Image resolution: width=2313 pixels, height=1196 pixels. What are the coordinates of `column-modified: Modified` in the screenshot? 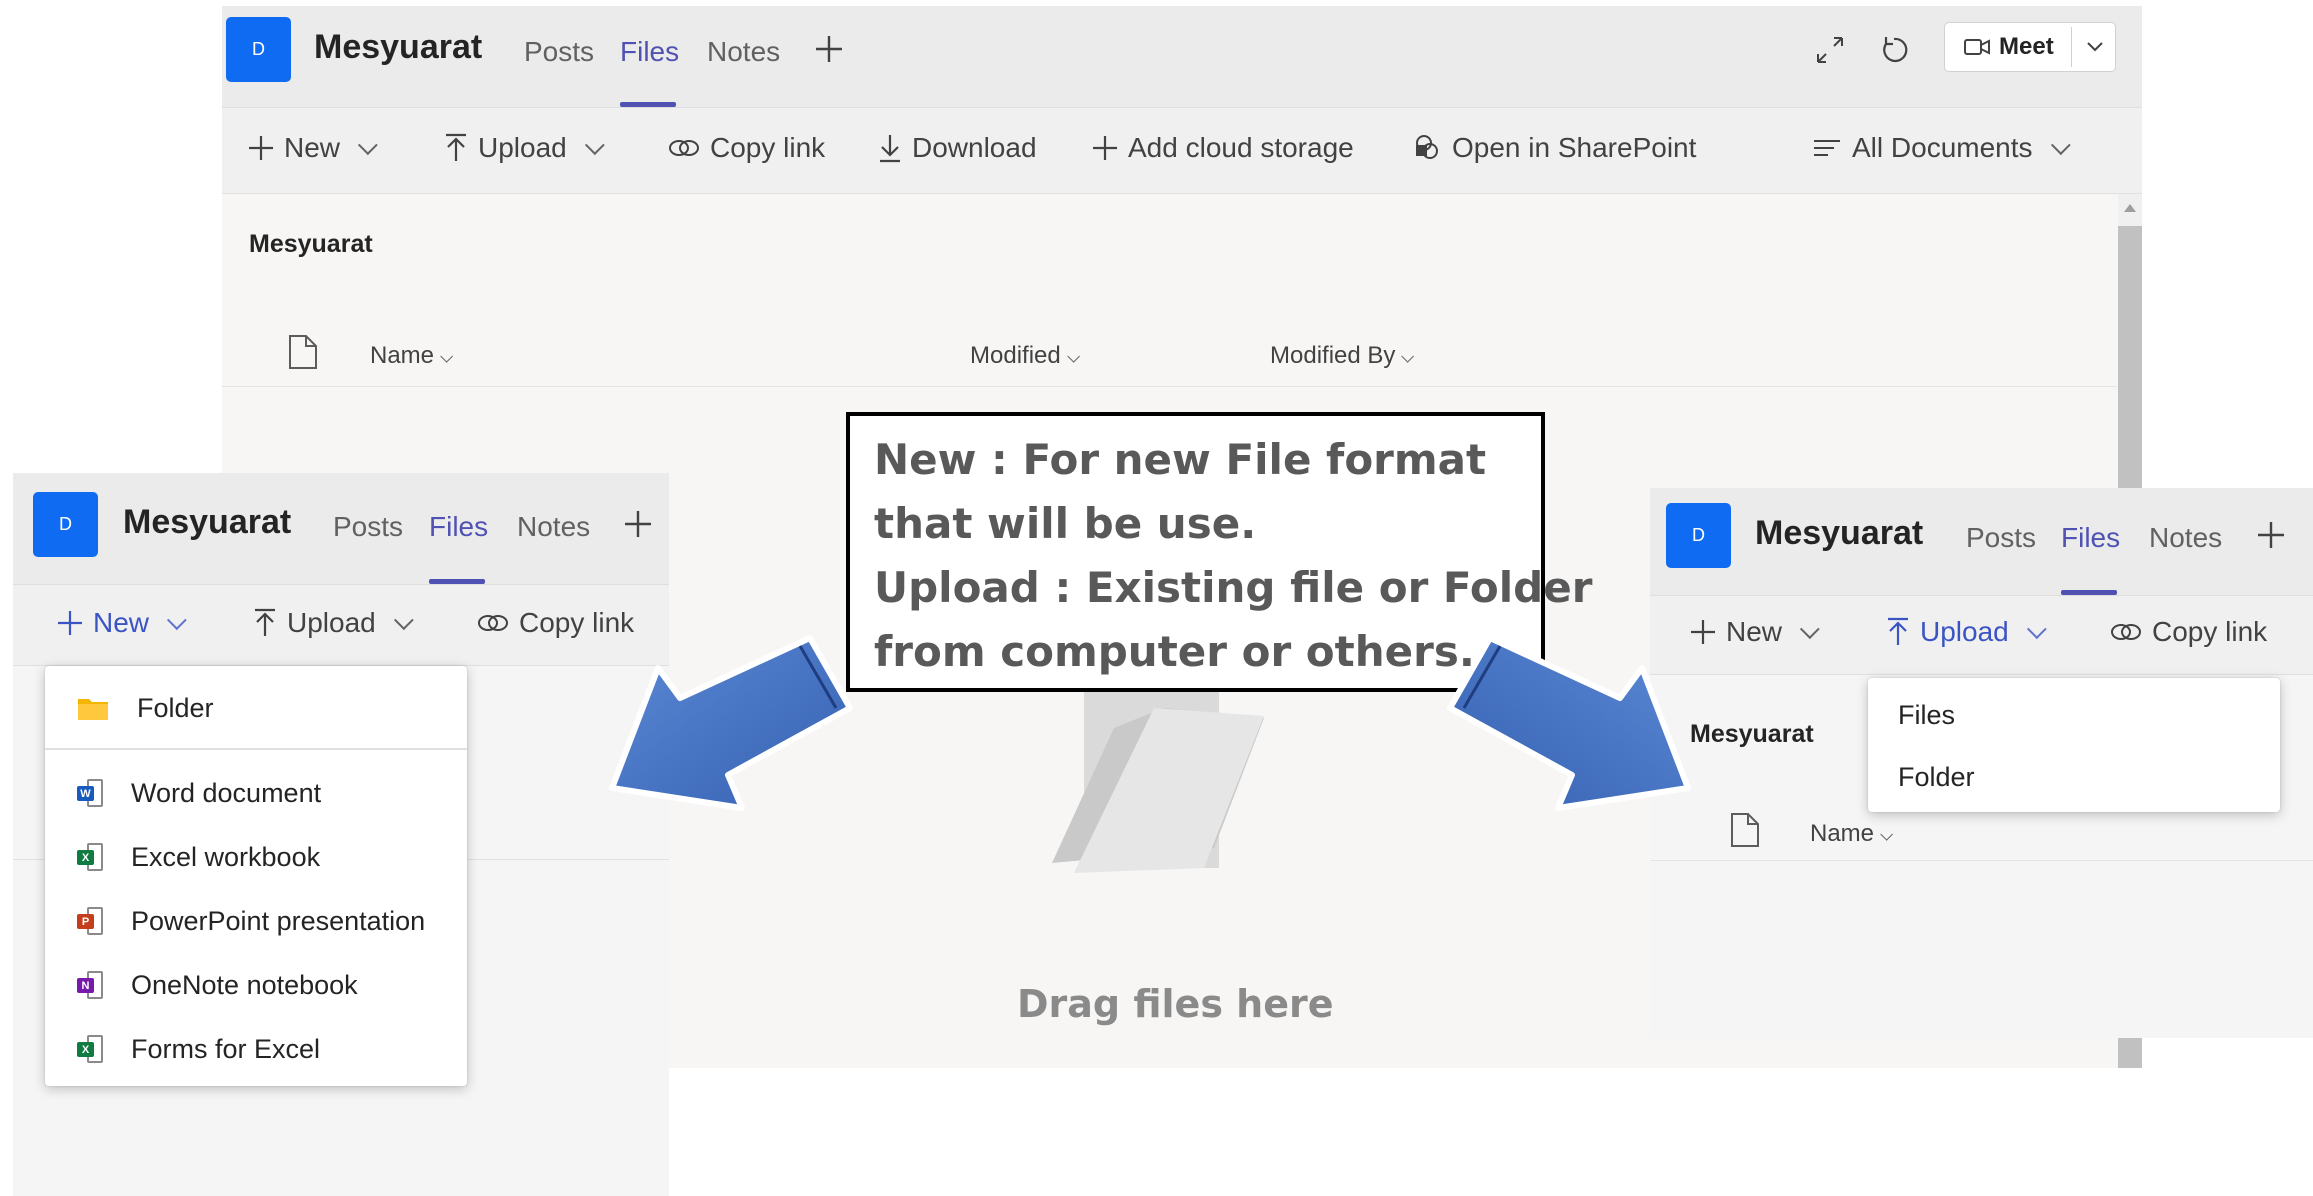 It's located at (1025, 356).